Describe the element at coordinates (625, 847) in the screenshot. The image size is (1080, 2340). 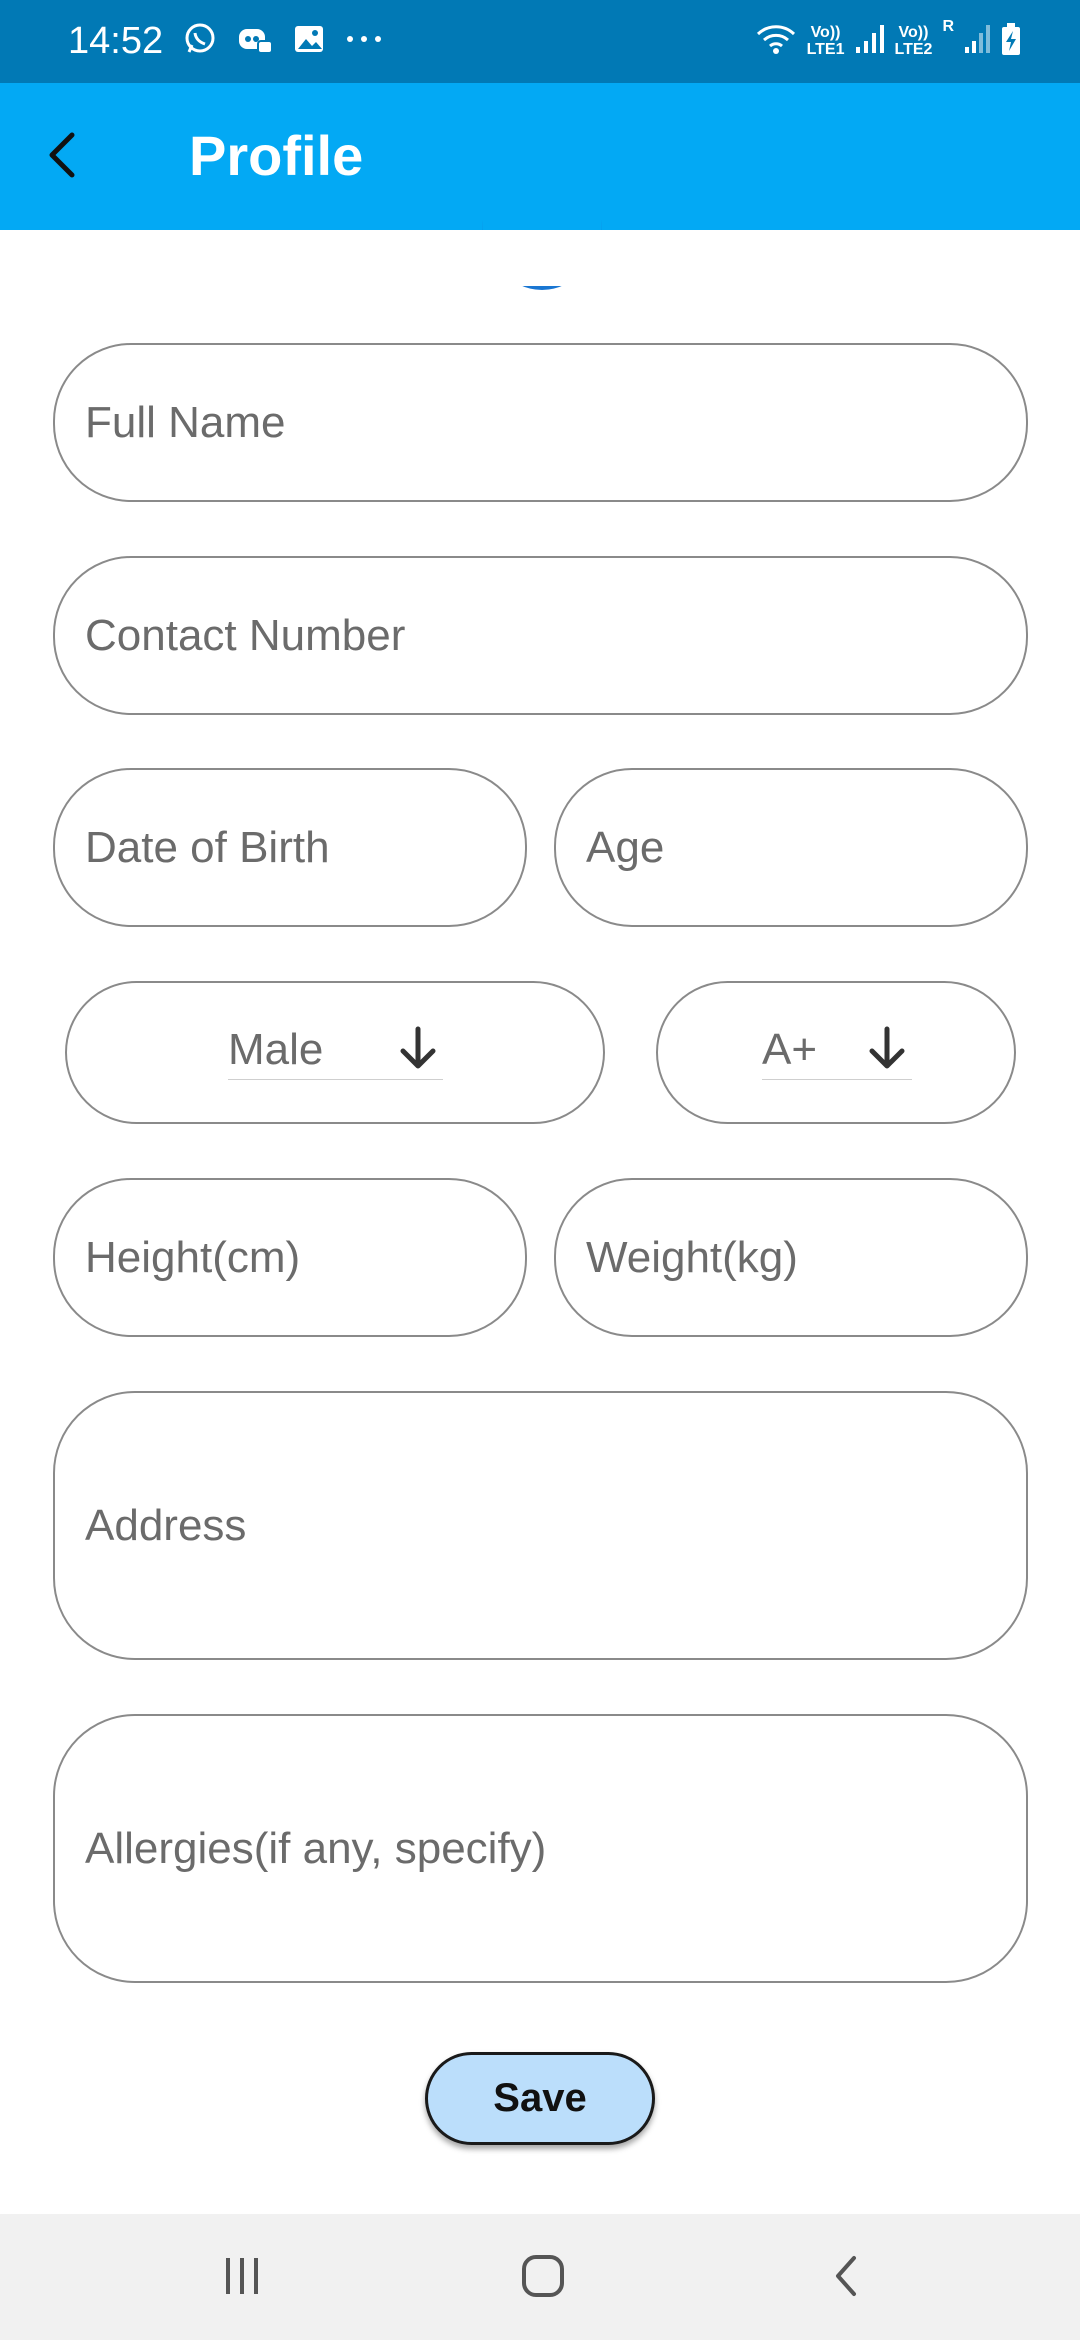
I see `age-placeholder: Age` at that location.